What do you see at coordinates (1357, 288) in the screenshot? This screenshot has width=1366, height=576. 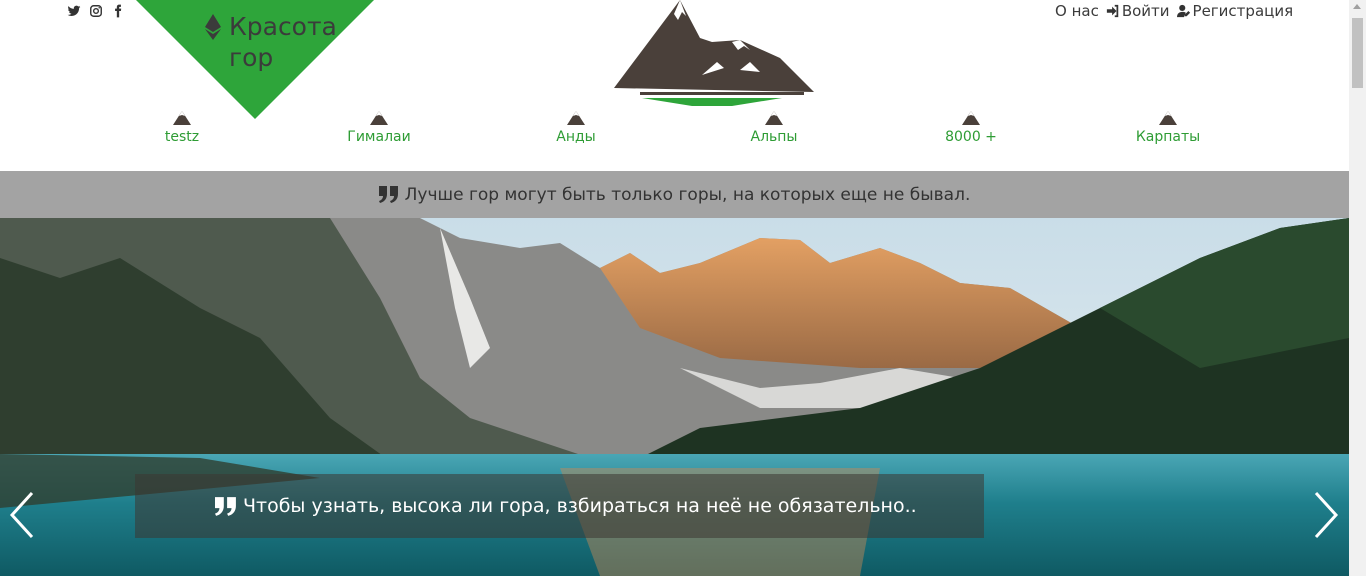 I see `page-scrollbar` at bounding box center [1357, 288].